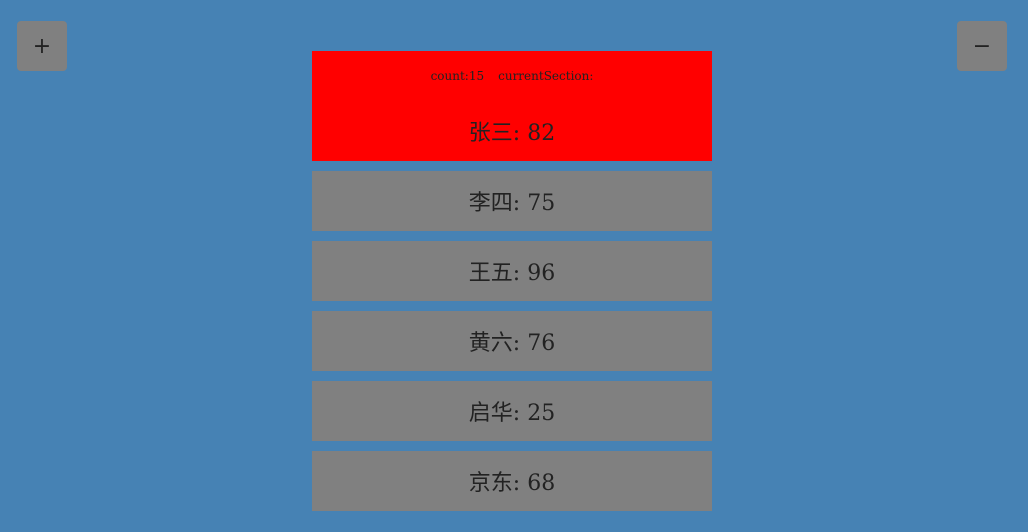 This screenshot has height=532, width=1028. I want to click on list-item-text: 王五: 96, so click(512, 271).